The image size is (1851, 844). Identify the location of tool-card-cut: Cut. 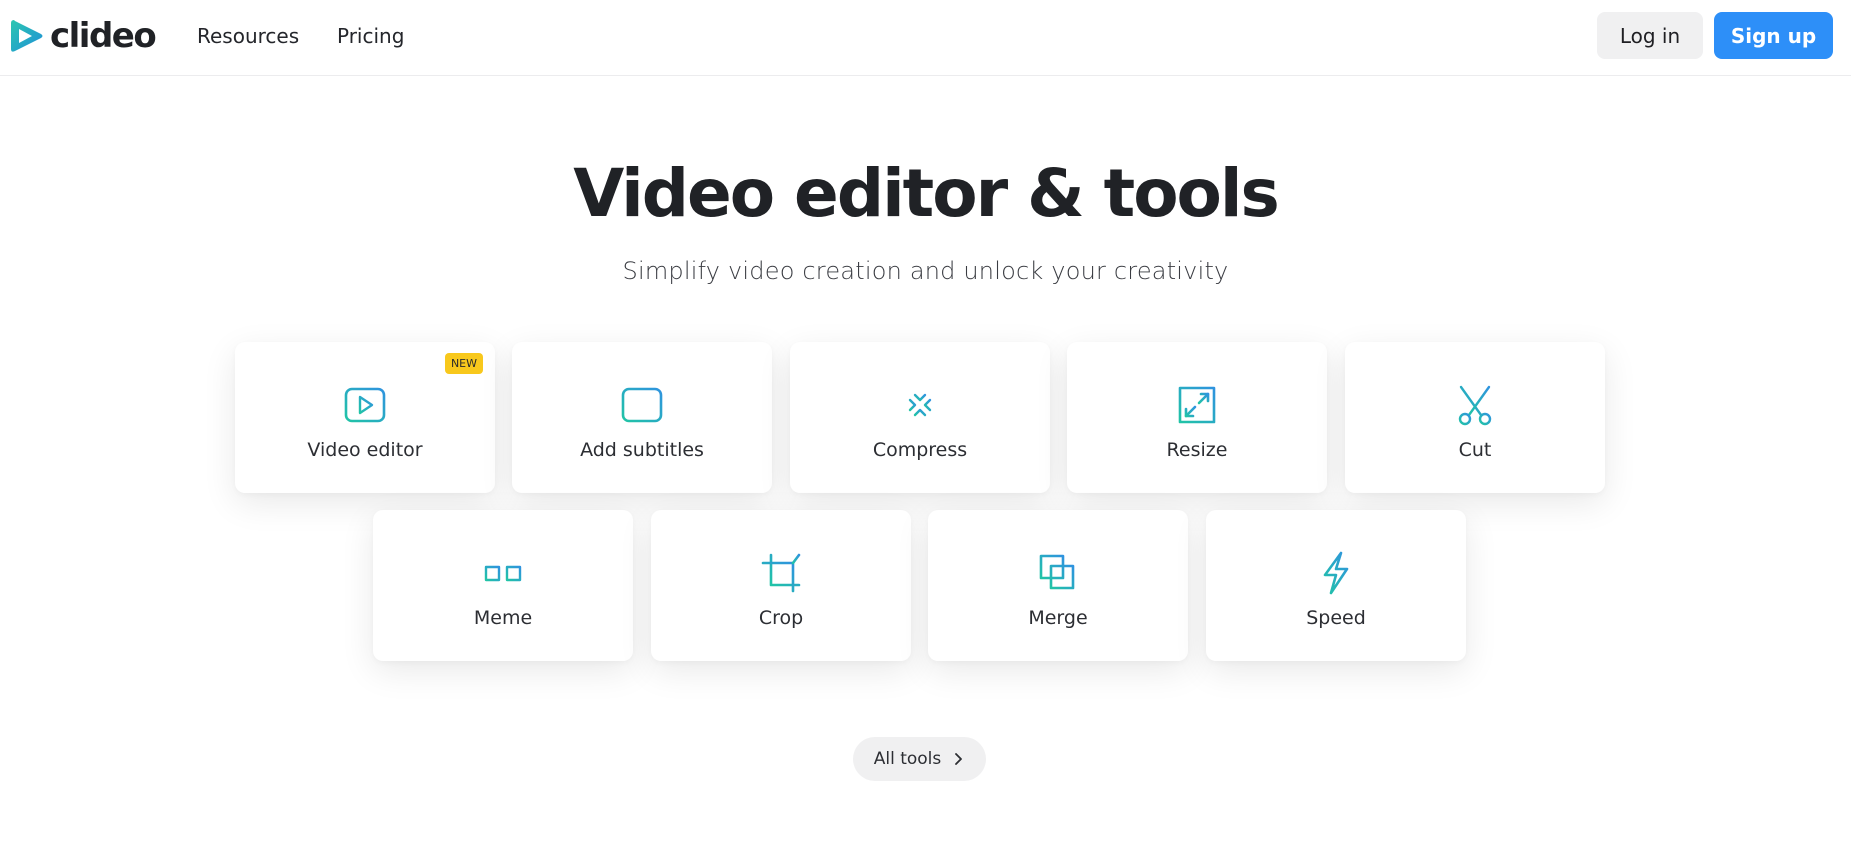
(1475, 417).